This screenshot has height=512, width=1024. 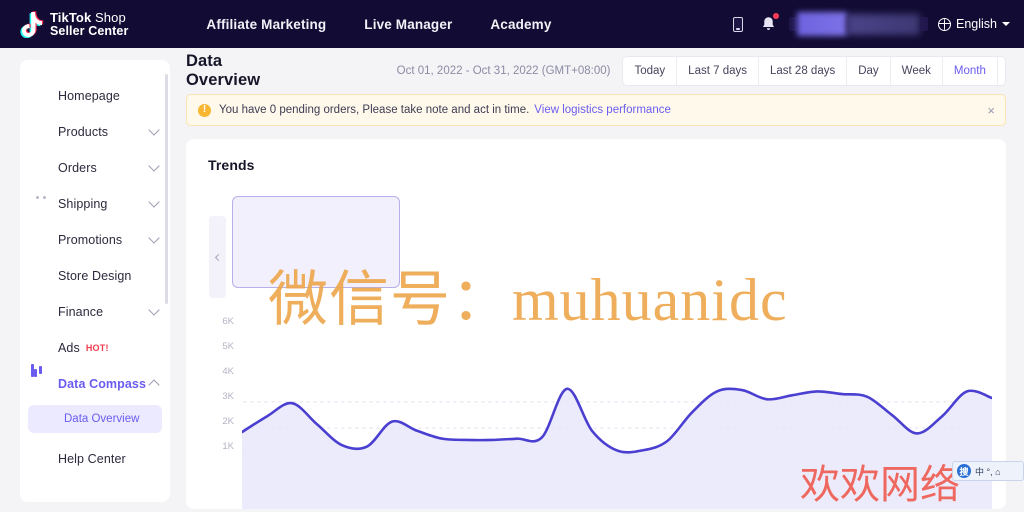 I want to click on language-selector: English, so click(x=974, y=24).